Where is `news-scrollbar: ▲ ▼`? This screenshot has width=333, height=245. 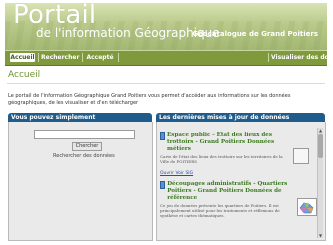 news-scrollbar: ▲ ▼ is located at coordinates (320, 183).